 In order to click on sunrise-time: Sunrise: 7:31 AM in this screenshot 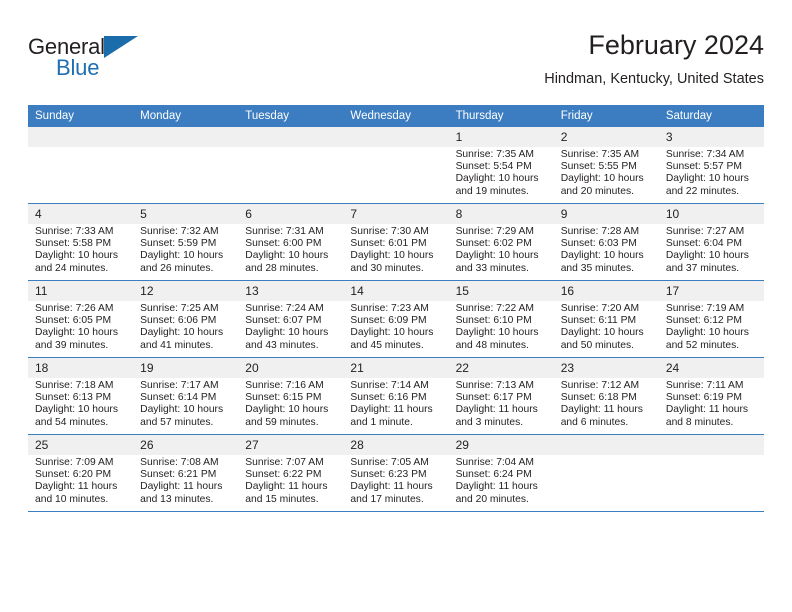, I will do `click(284, 231)`.